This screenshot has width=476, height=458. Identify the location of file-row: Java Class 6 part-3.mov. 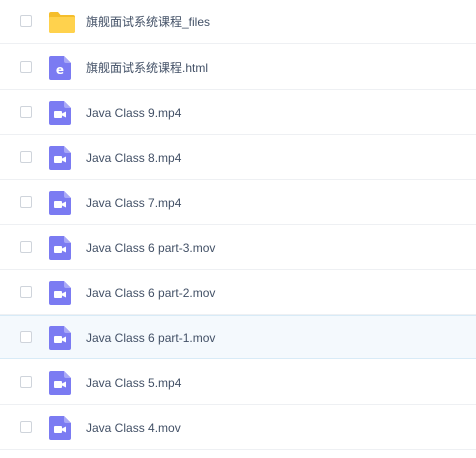
(238, 248).